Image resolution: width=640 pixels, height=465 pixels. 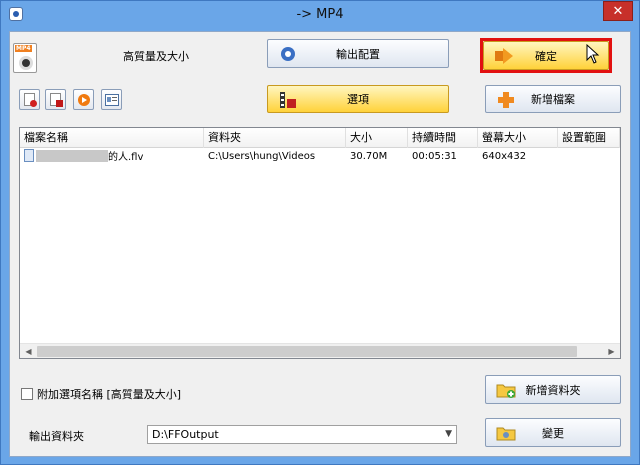 I want to click on scroll-thumb, so click(x=307, y=351).